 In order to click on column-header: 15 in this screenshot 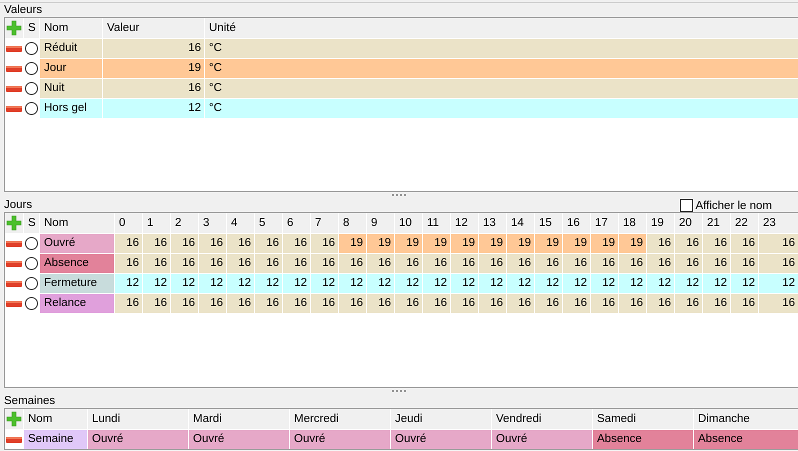, I will do `click(548, 223)`.